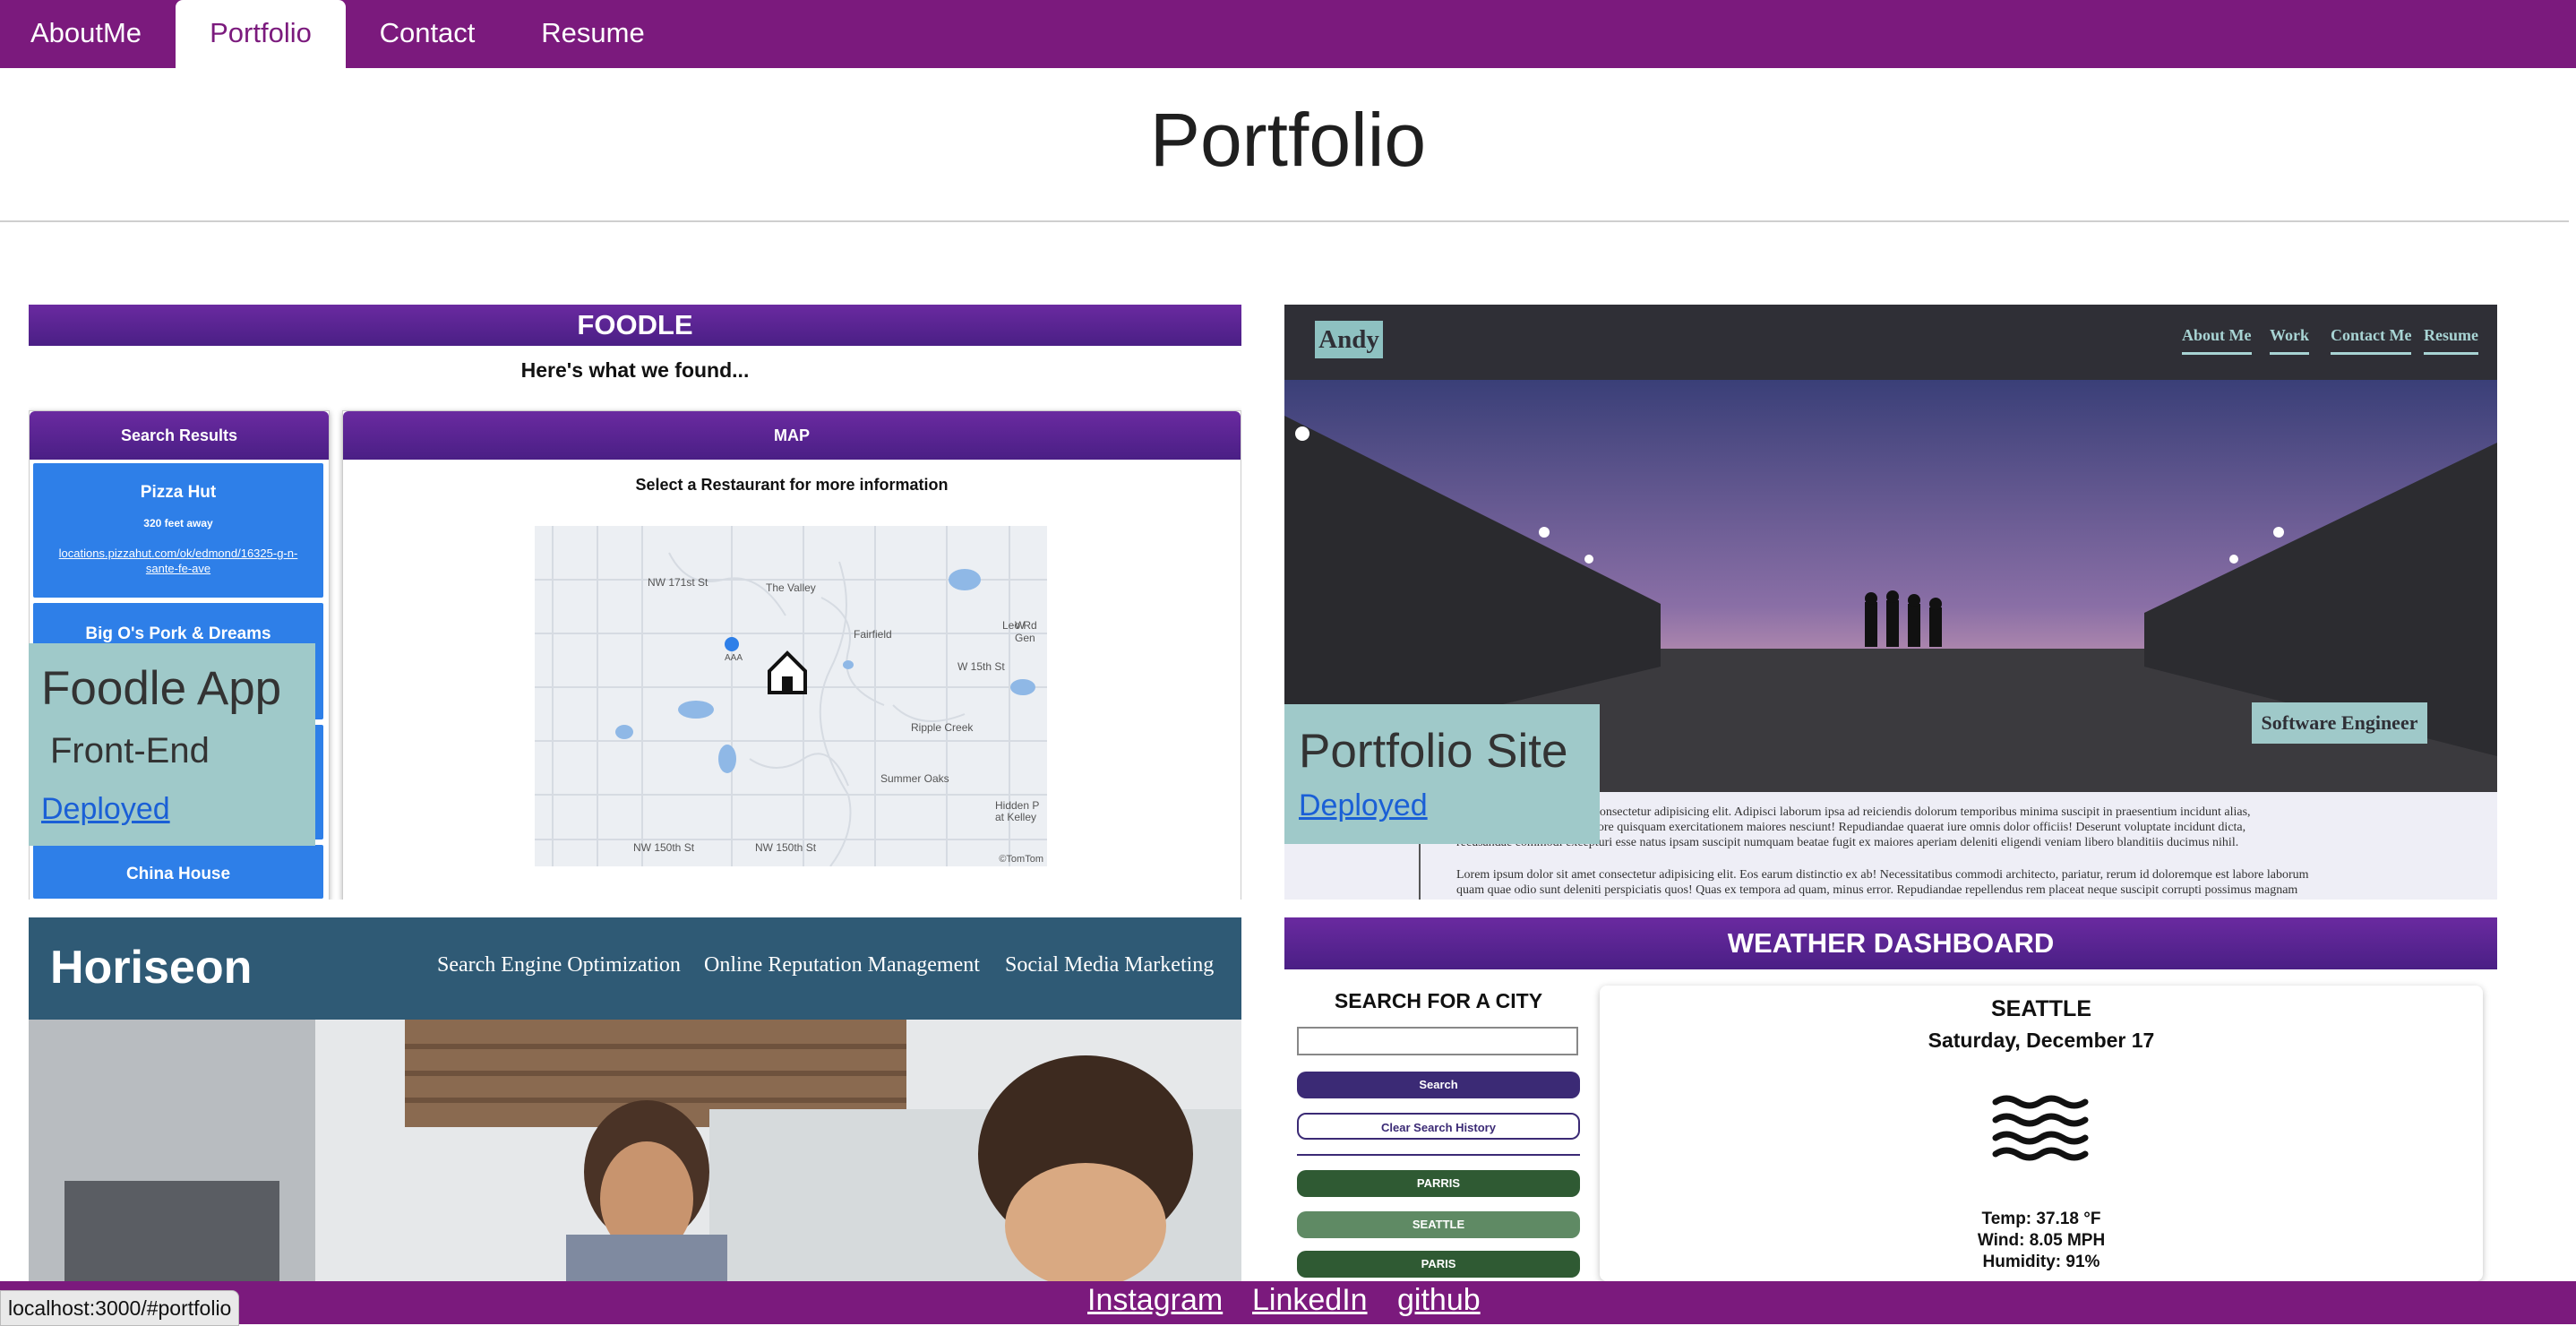 Image resolution: width=2576 pixels, height=1326 pixels. Describe the element at coordinates (2290, 340) in the screenshot. I see `site-nav-work: Work` at that location.